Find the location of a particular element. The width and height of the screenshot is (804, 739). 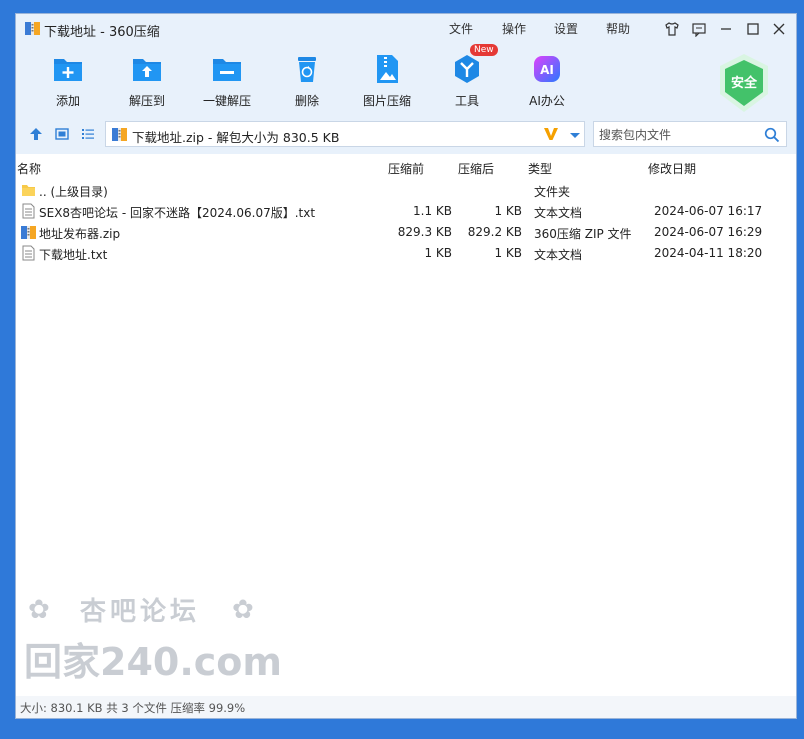

thumbnail-view-button is located at coordinates (62, 134).